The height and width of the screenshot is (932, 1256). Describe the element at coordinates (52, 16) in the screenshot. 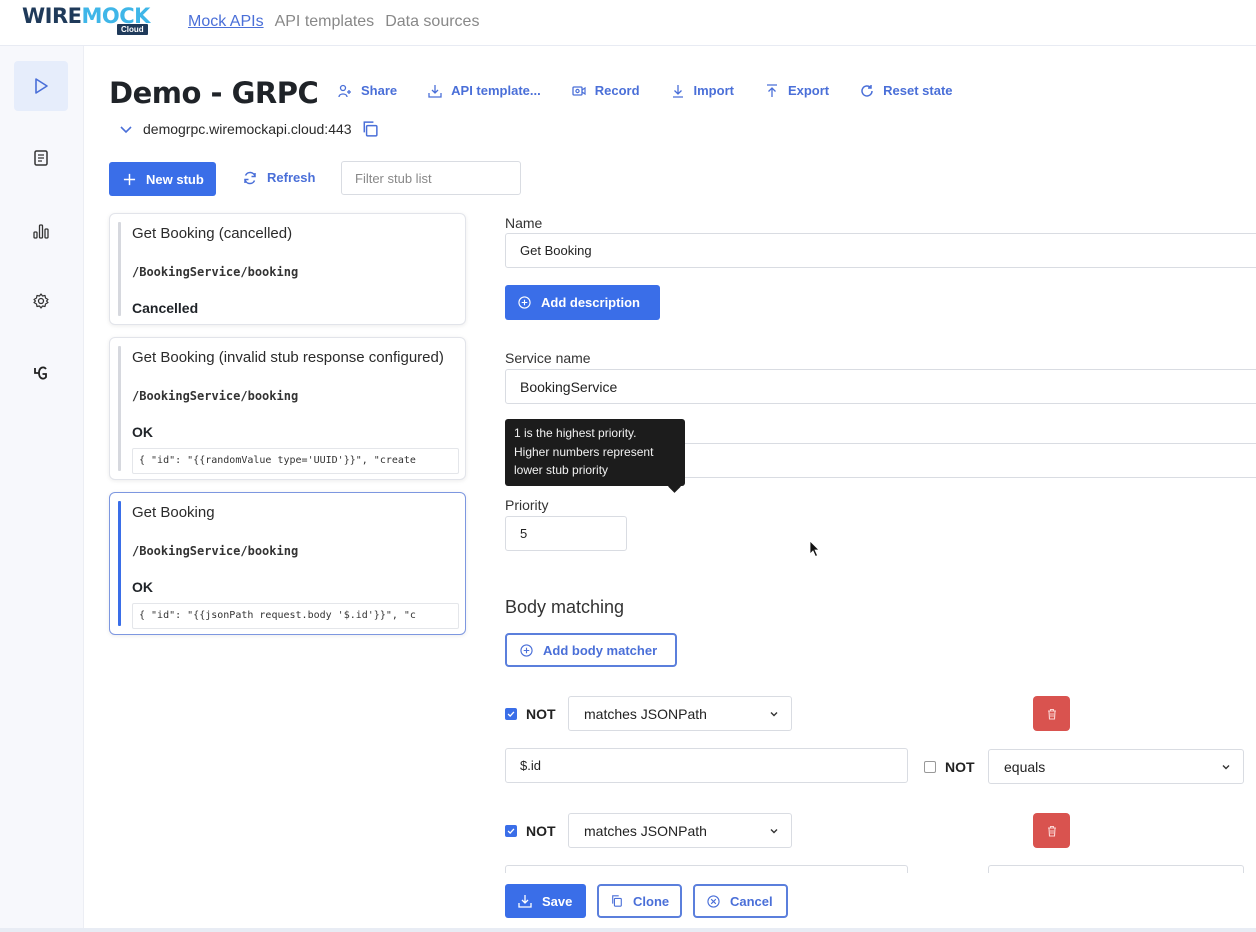

I see `logo-word-wire: WIRE` at that location.